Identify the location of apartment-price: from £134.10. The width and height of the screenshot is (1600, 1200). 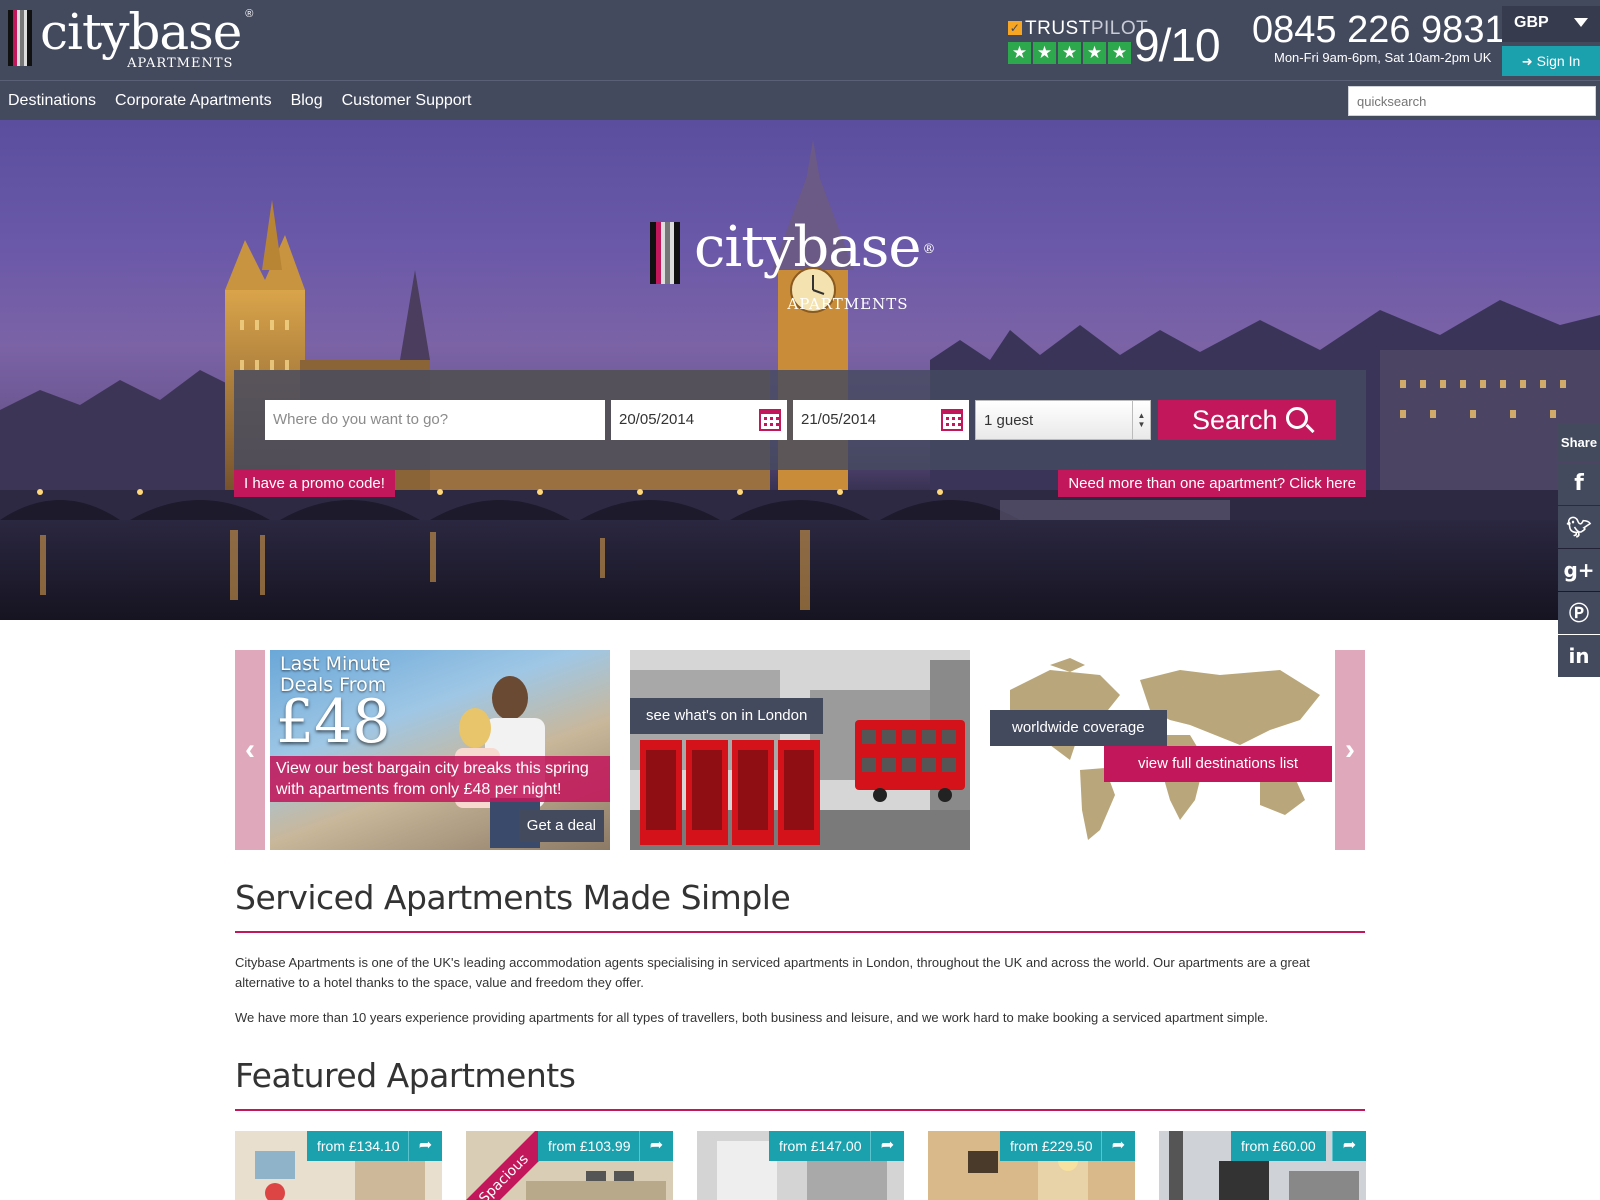
(358, 1146).